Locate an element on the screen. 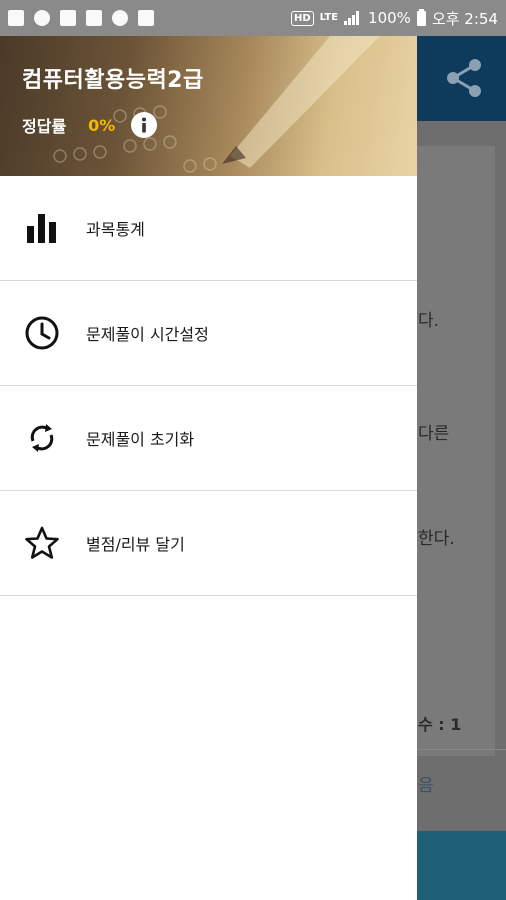  menu-item-label: 별점/리뷰 달기 is located at coordinates (135, 544).